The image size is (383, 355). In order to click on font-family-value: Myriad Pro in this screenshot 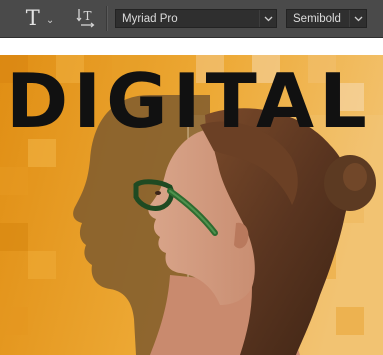, I will do `click(150, 18)`.